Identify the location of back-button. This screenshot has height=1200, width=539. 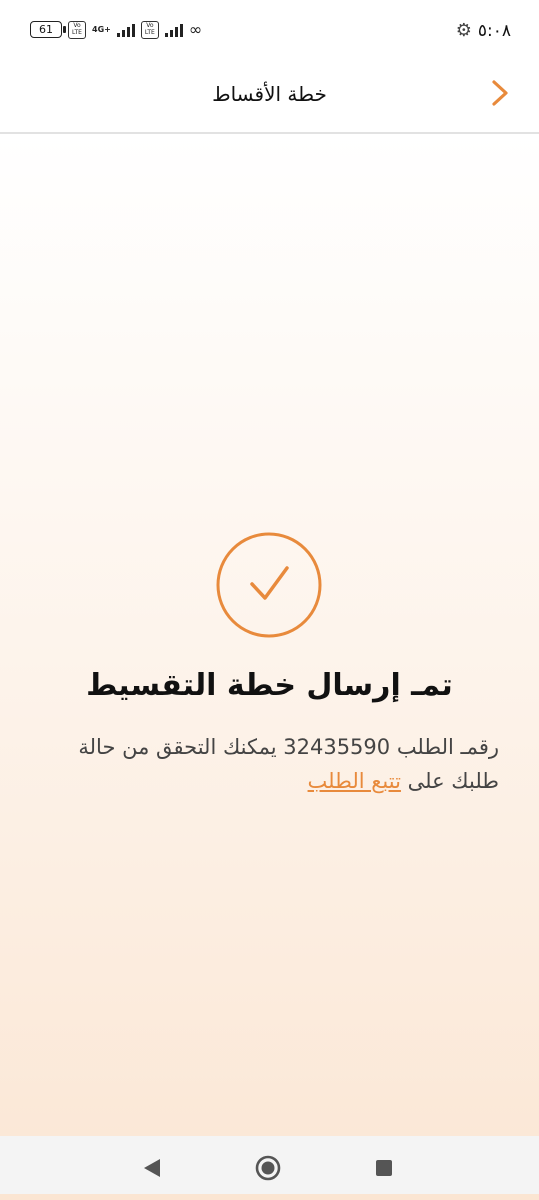
(500, 93).